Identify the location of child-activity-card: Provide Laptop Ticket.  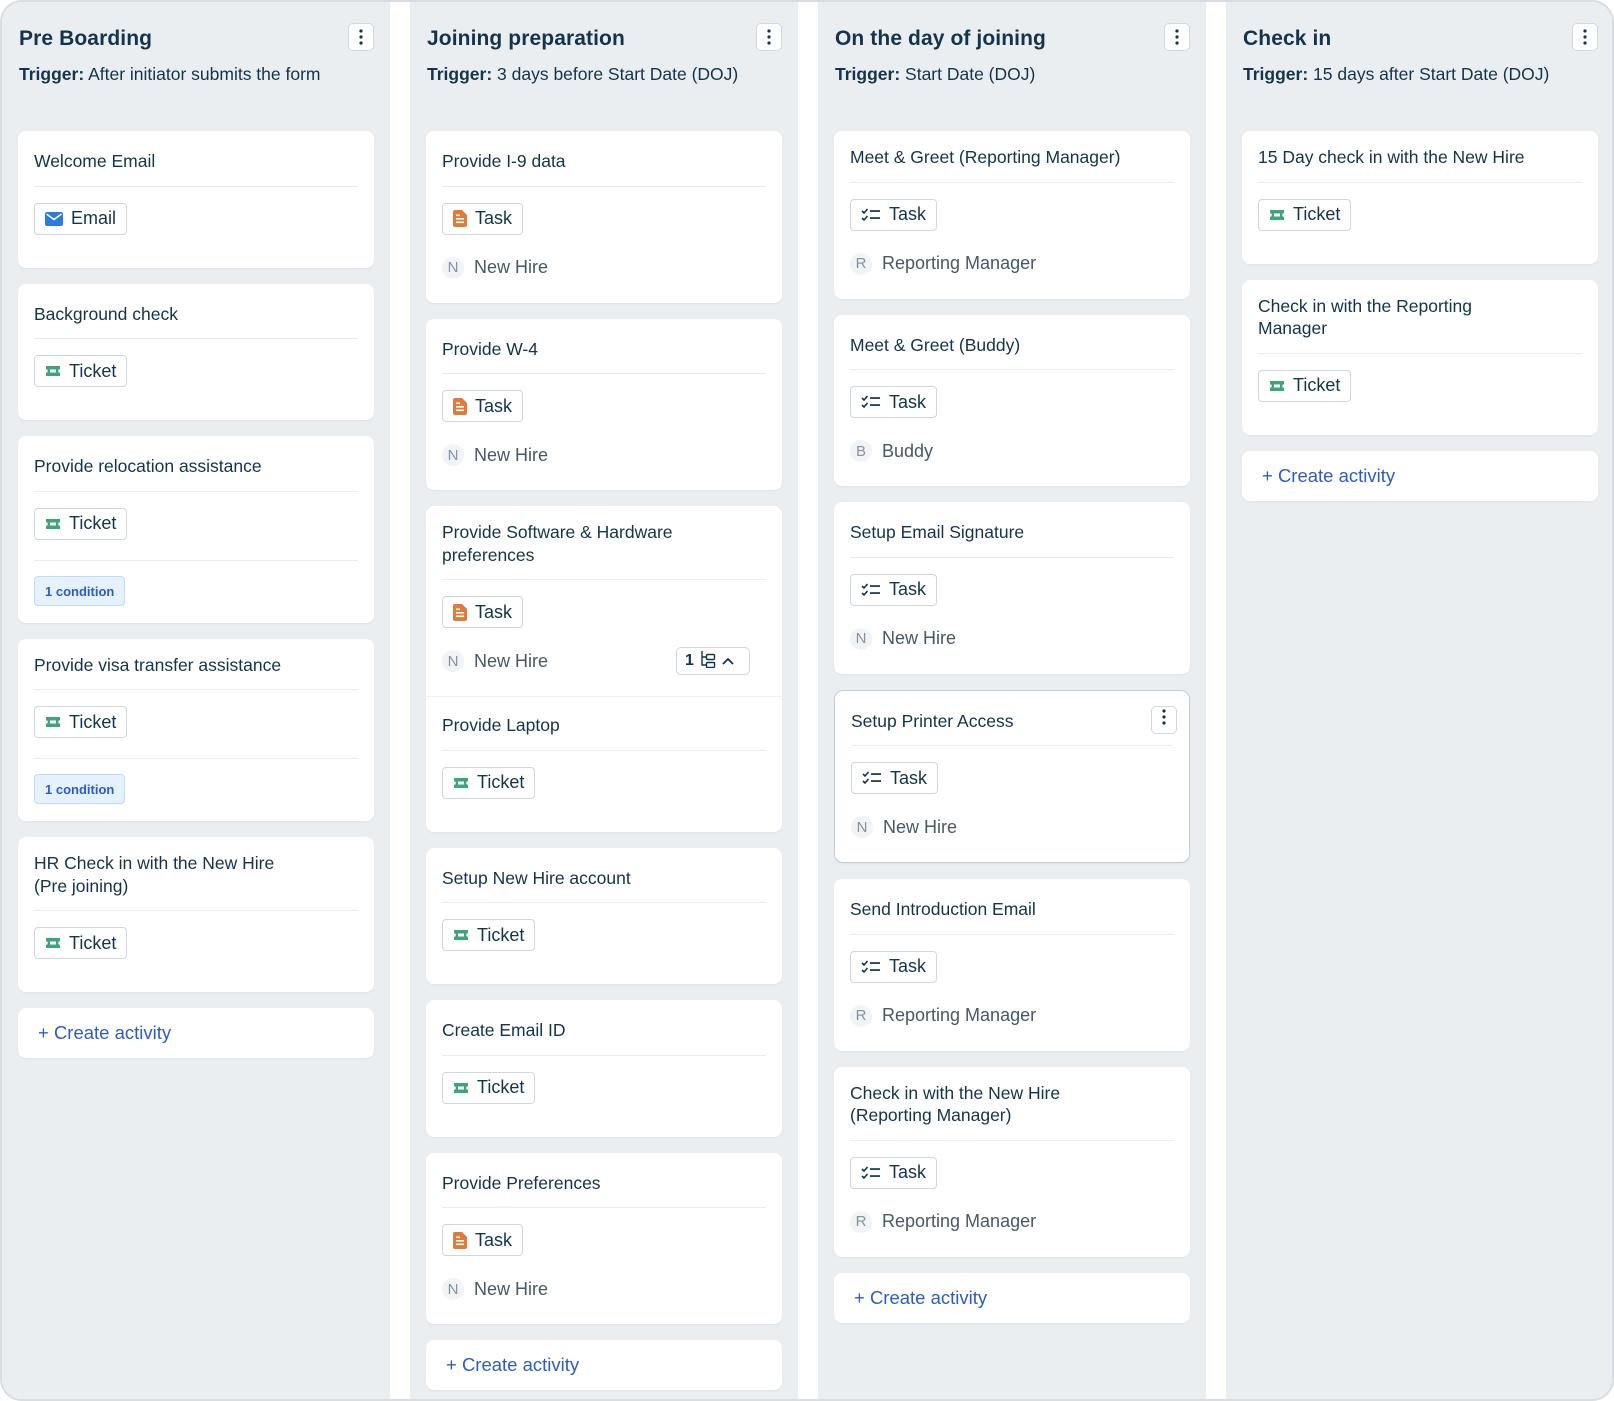
(604, 764).